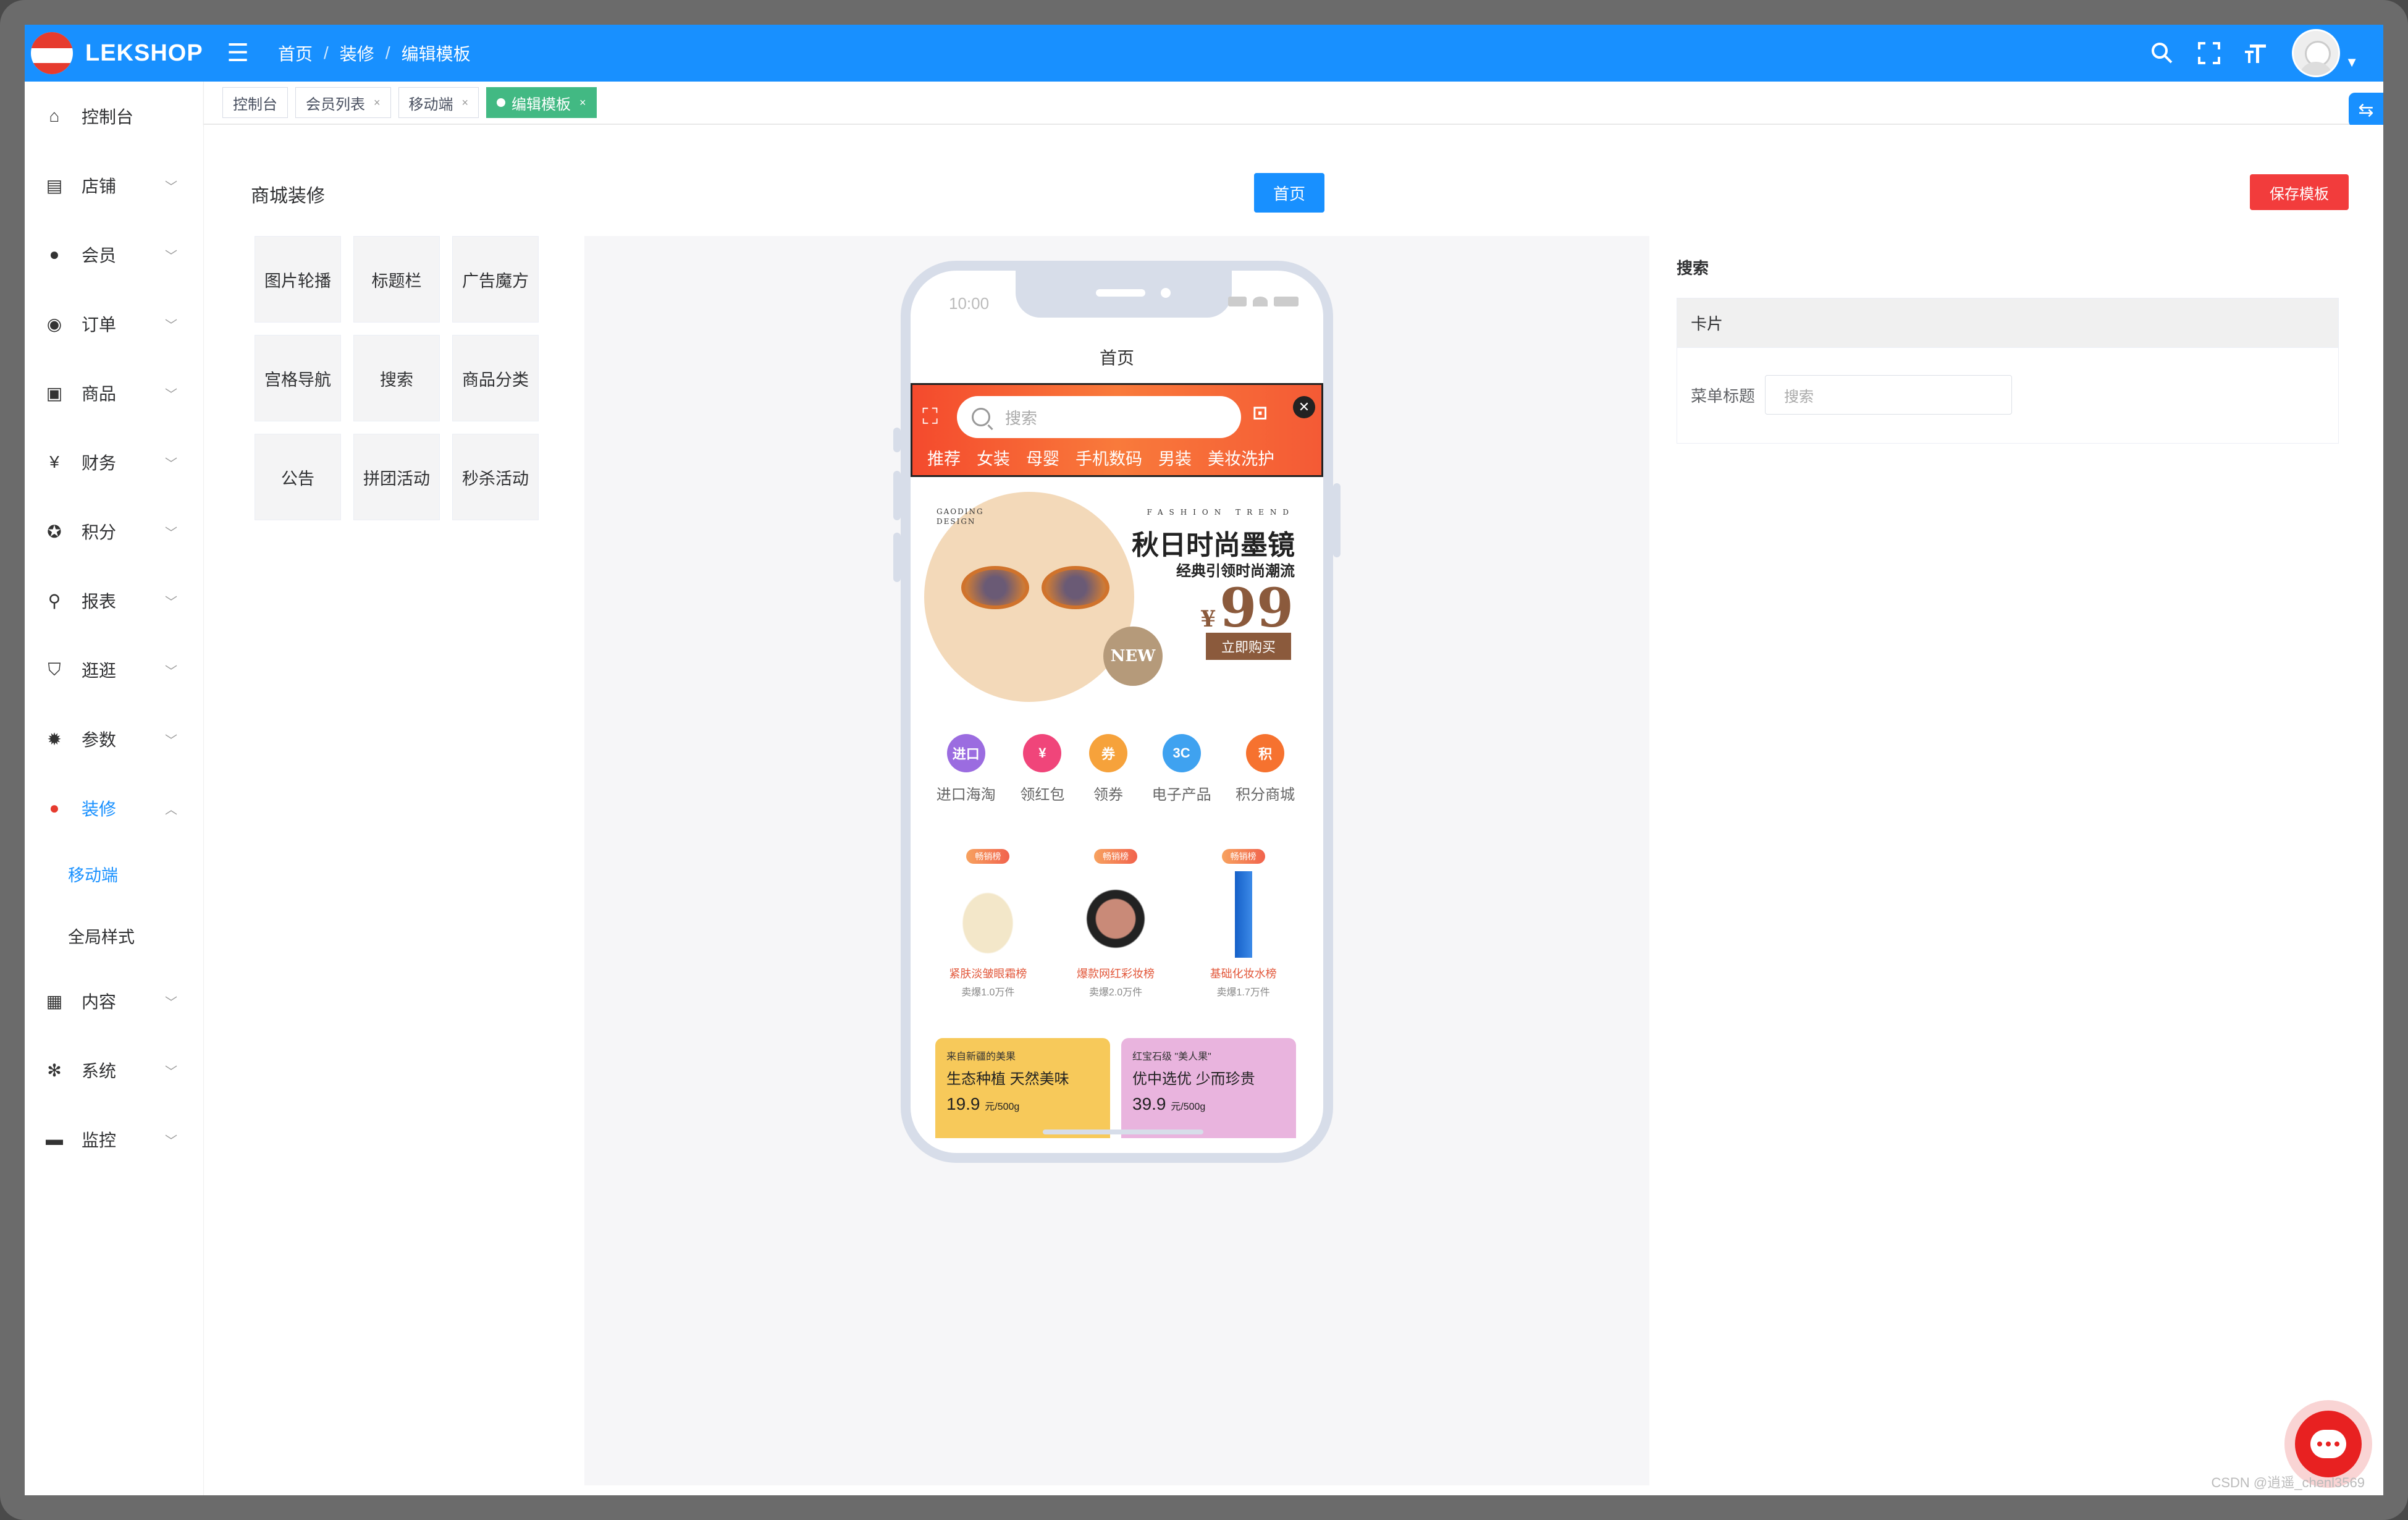 This screenshot has height=1520, width=2408. What do you see at coordinates (357, 53) in the screenshot?
I see `breadcrumb-decorate: 装修` at bounding box center [357, 53].